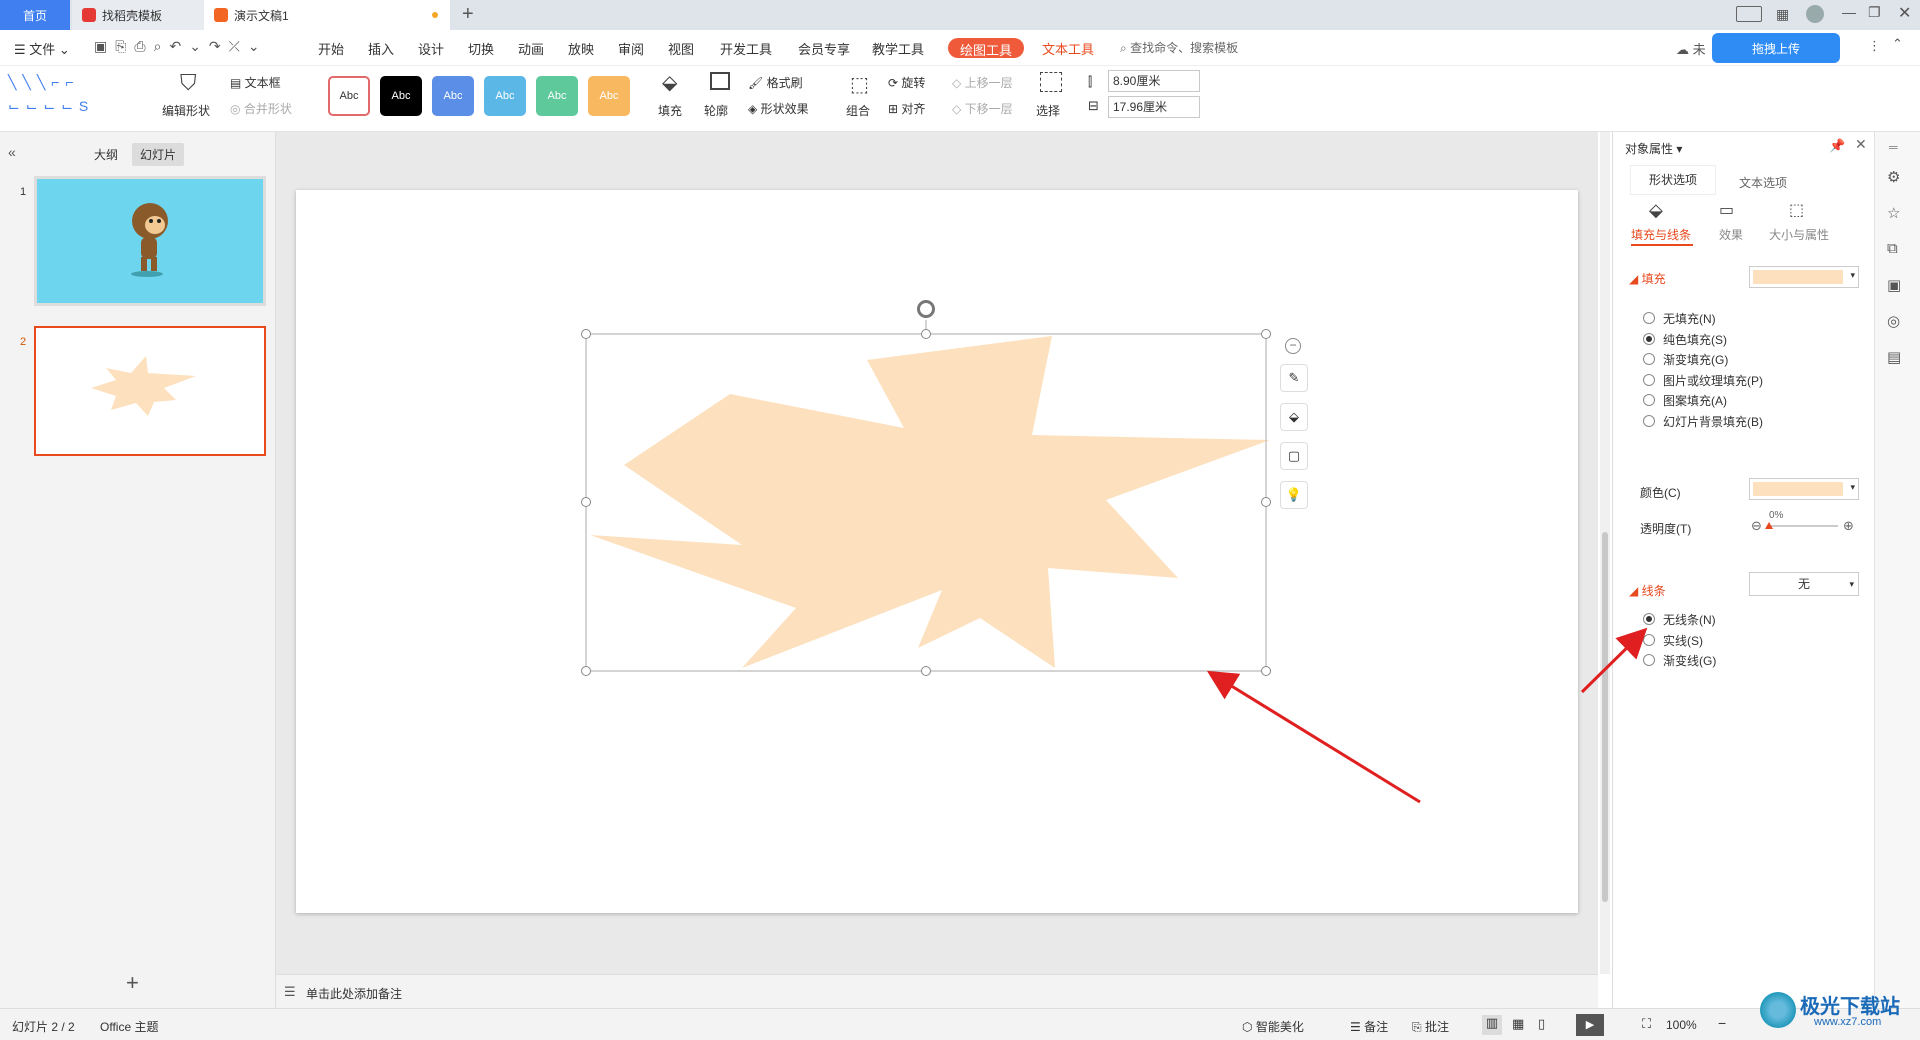 The width and height of the screenshot is (1920, 1040). What do you see at coordinates (1848, 1022) in the screenshot?
I see `watermark-url: www.xz7.com` at bounding box center [1848, 1022].